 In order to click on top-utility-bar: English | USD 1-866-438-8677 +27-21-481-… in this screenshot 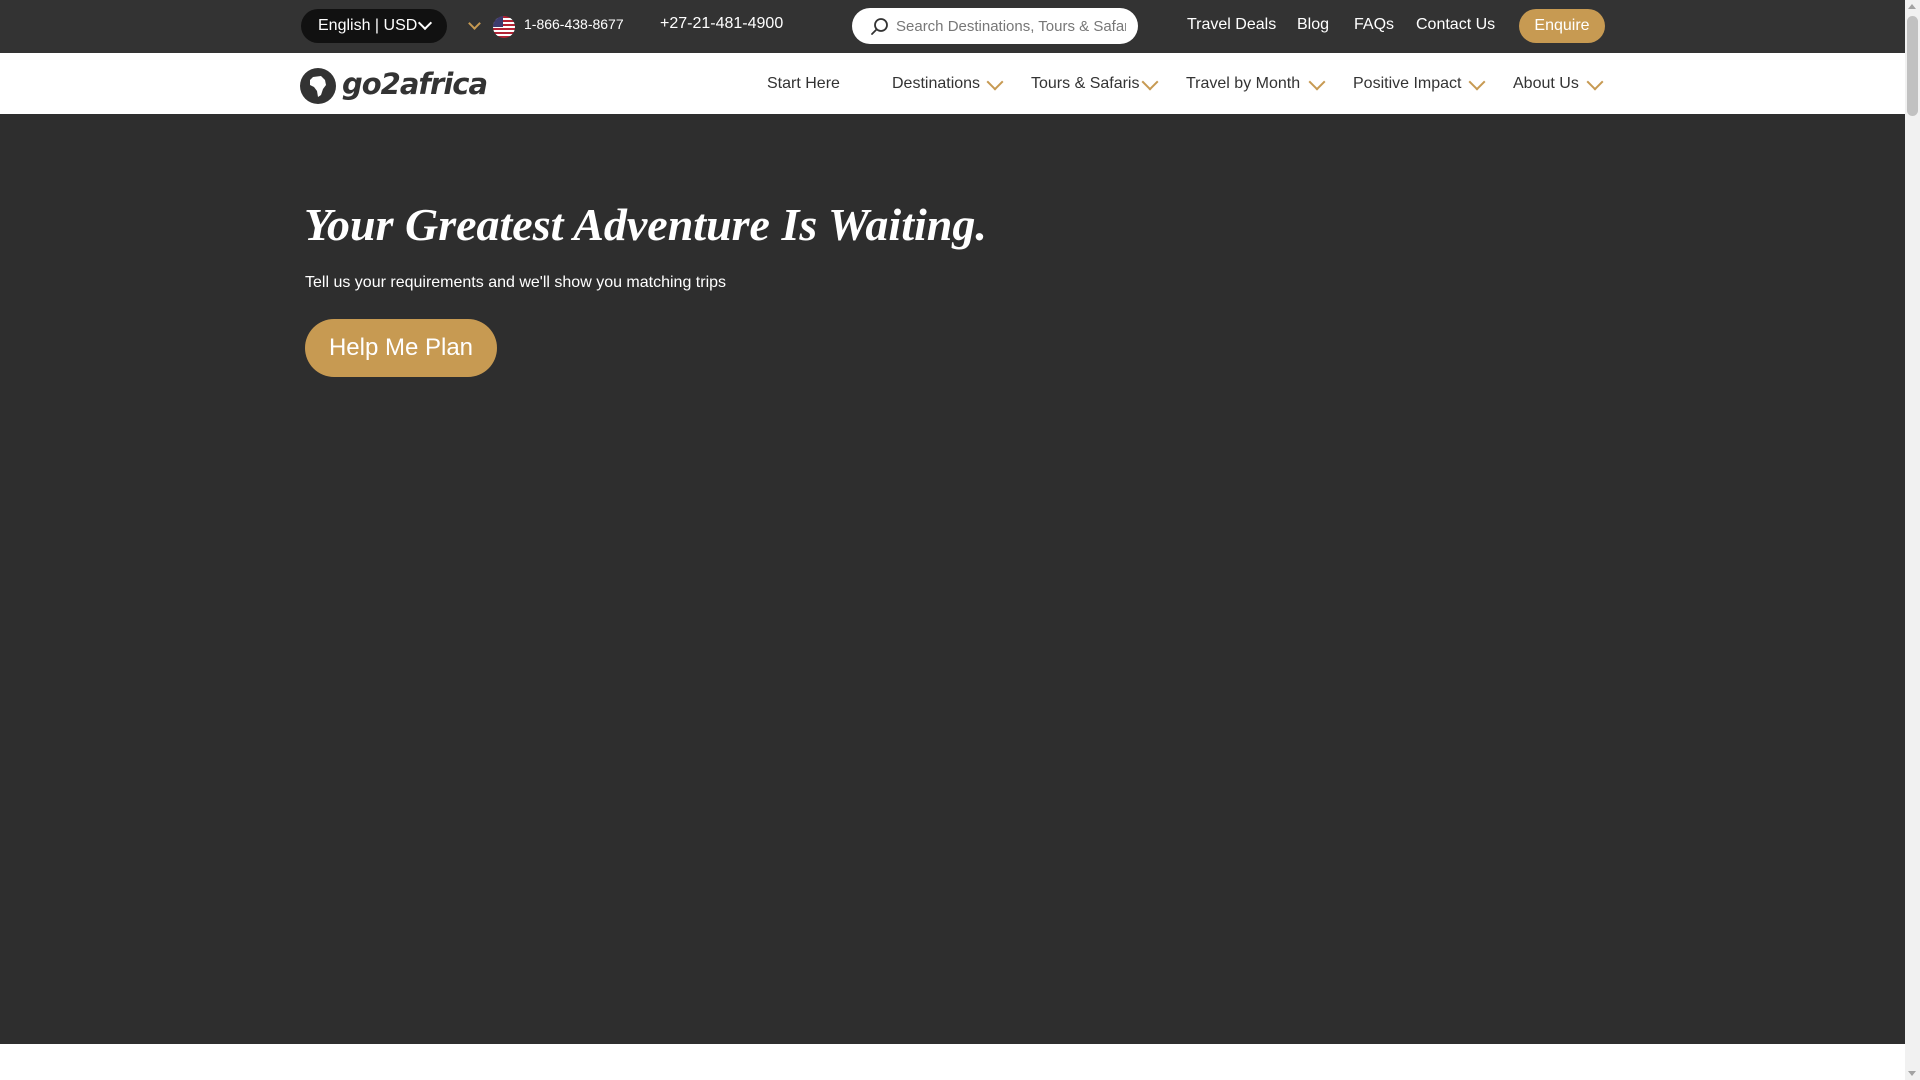, I will do `click(952, 26)`.